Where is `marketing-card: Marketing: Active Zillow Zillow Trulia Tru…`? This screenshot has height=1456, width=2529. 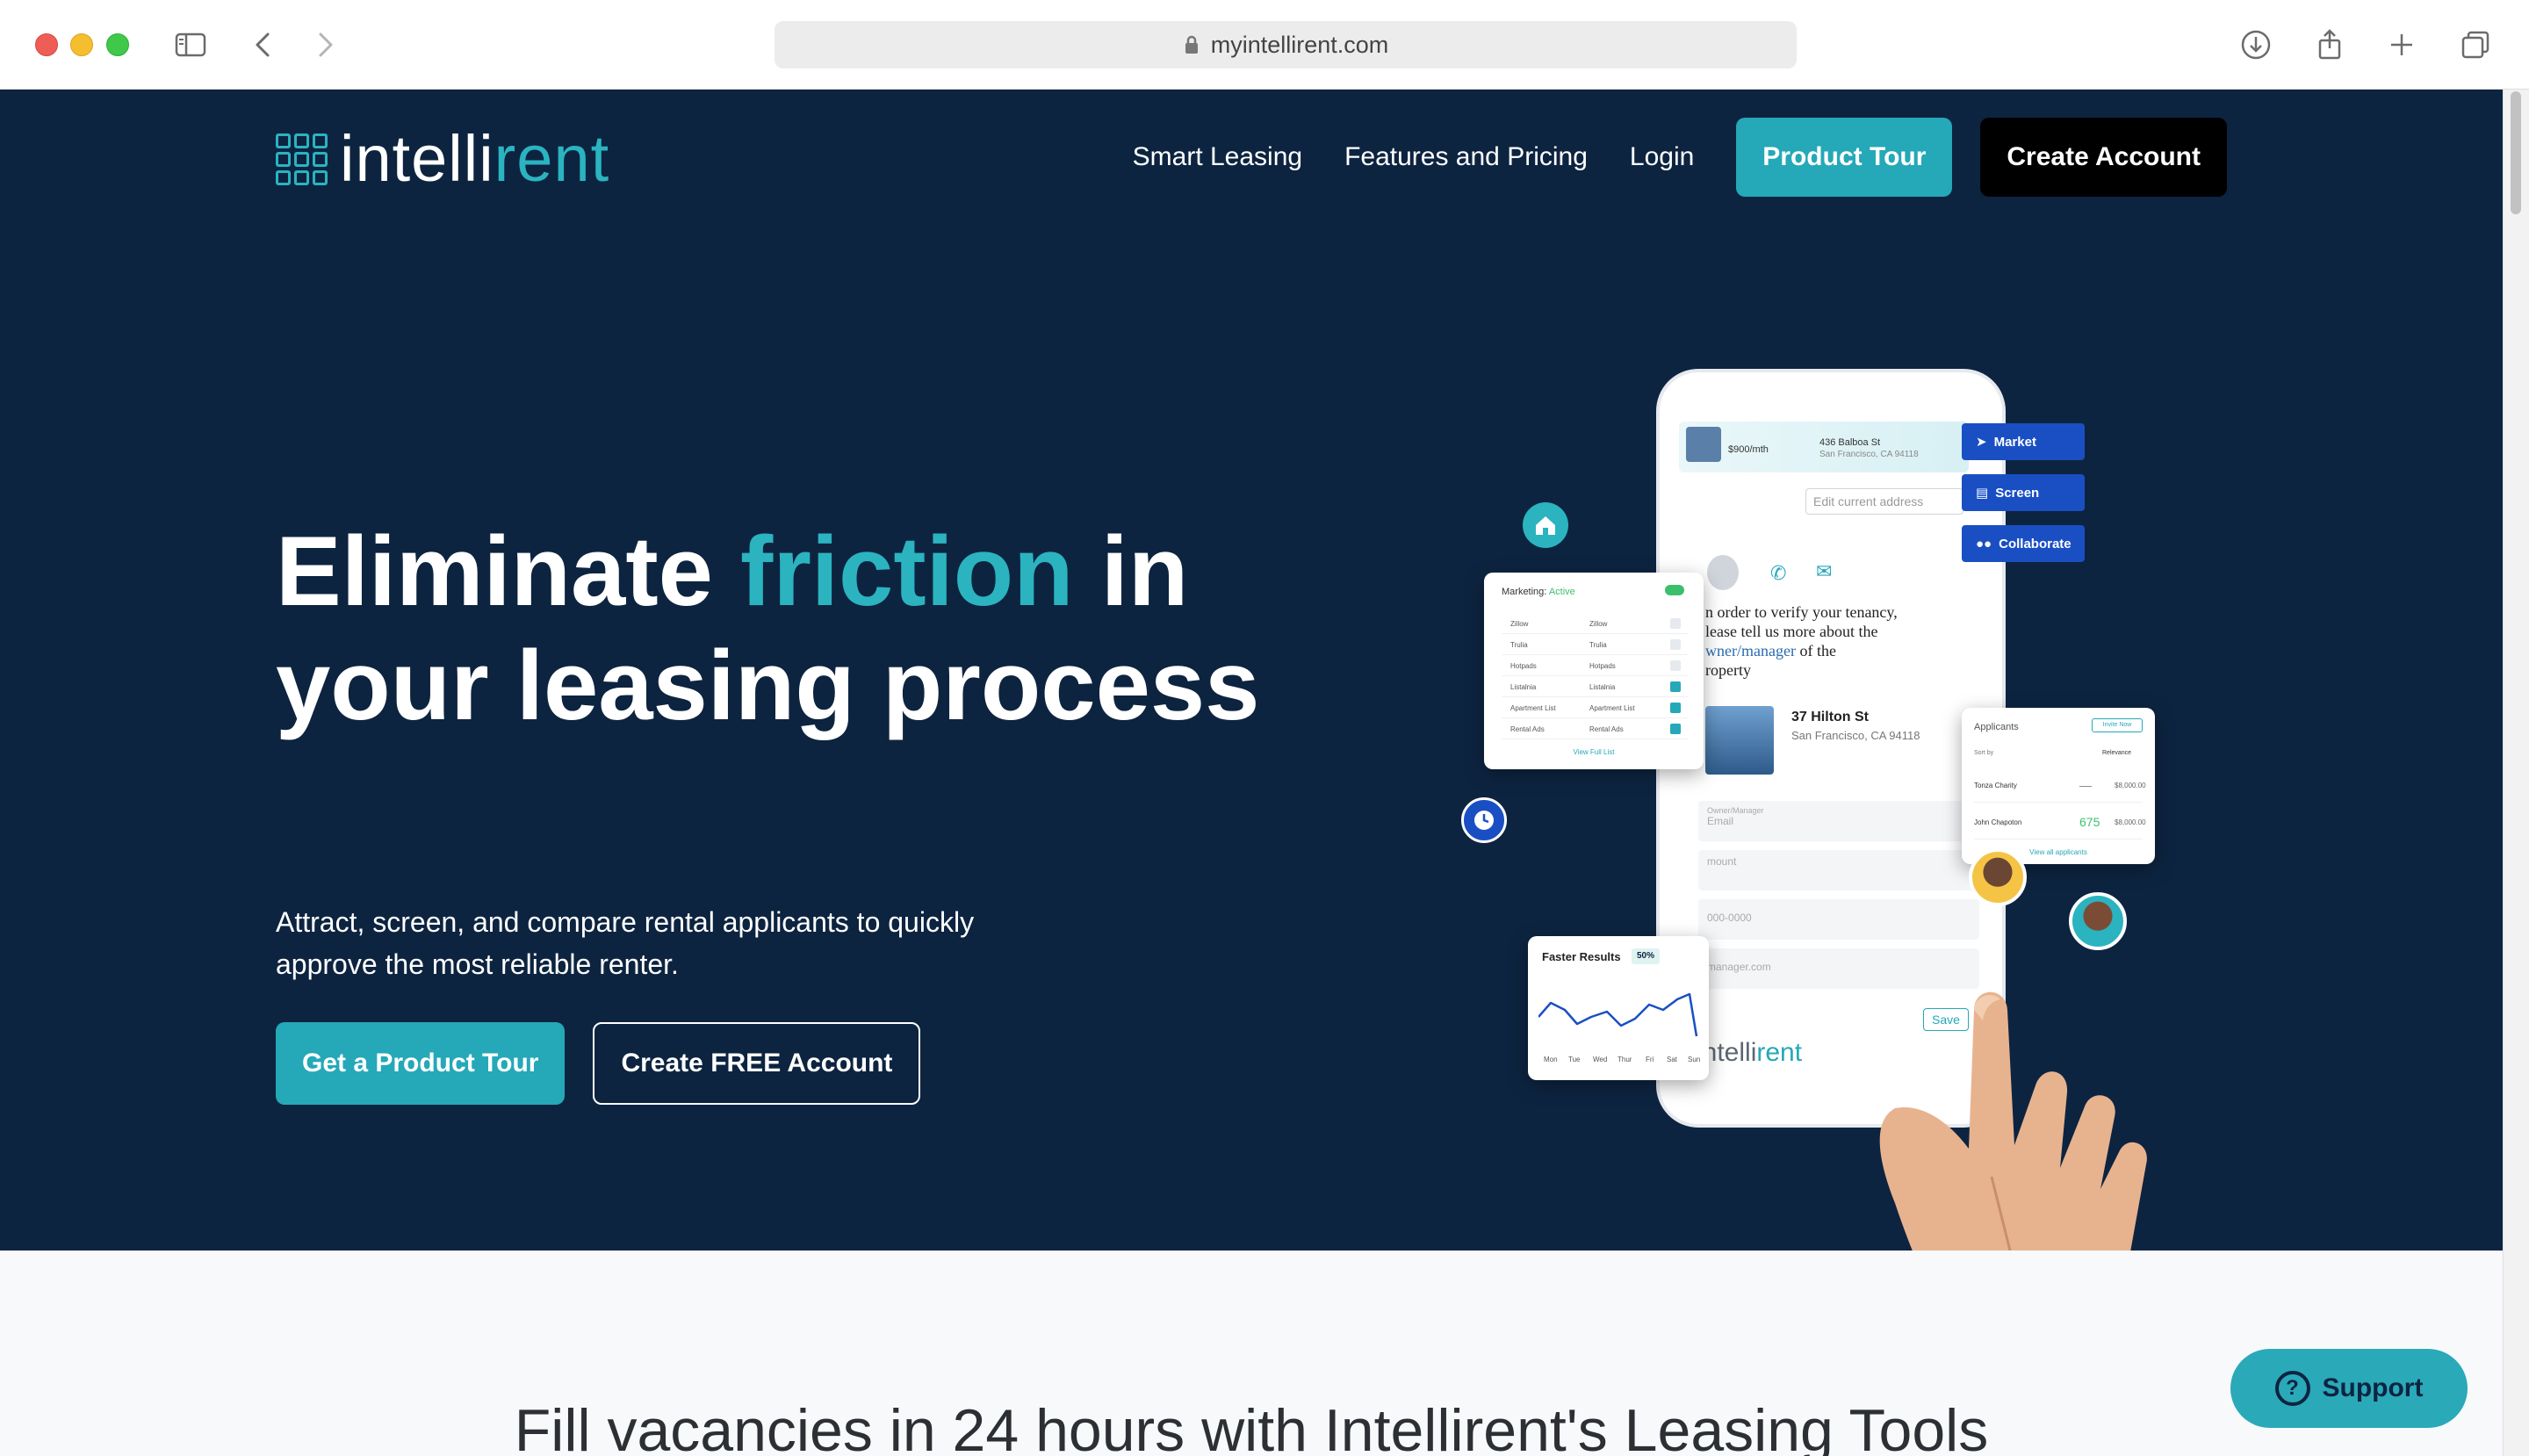 marketing-card: Marketing: Active Zillow Zillow Trulia Tru… is located at coordinates (1594, 671).